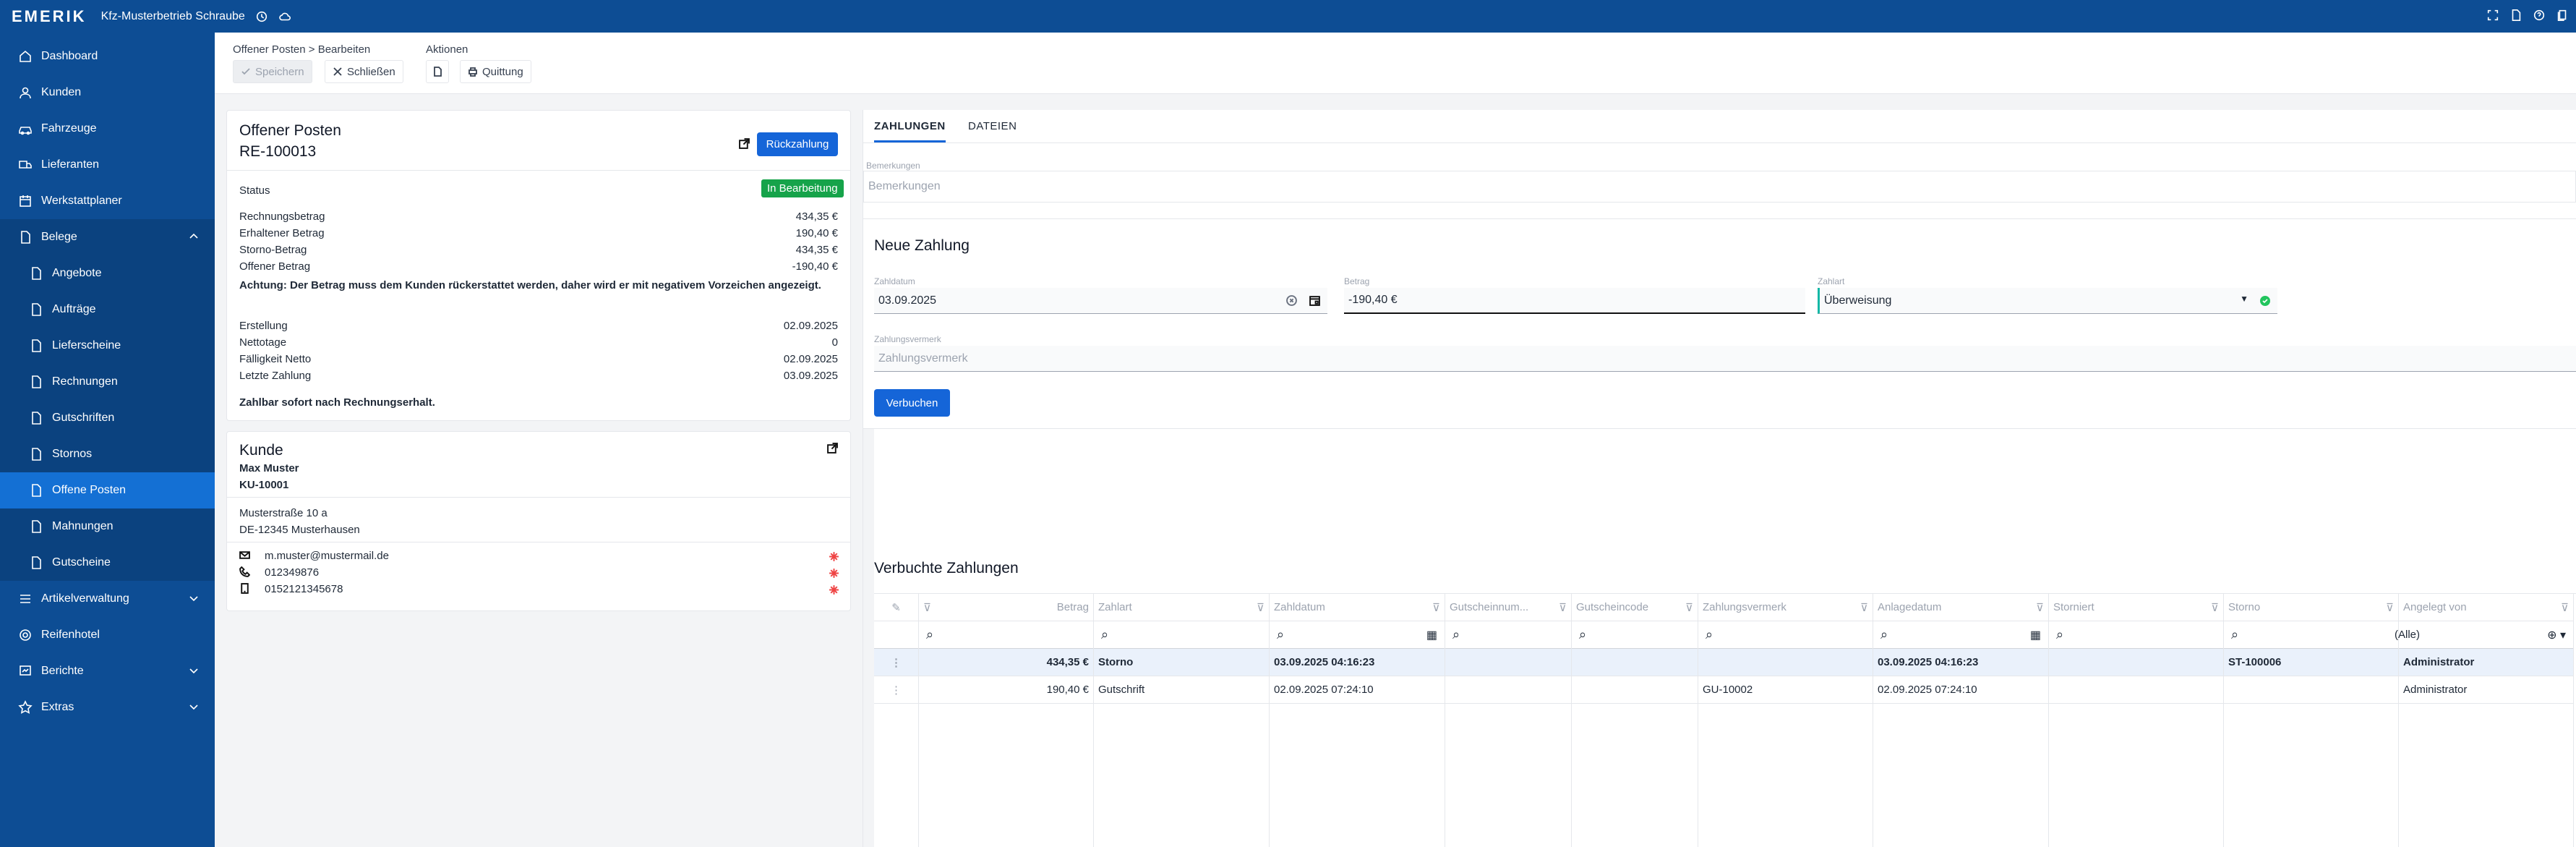 The height and width of the screenshot is (847, 2576). Describe the element at coordinates (107, 273) in the screenshot. I see `sidebar-item-angebote: Angebote` at that location.